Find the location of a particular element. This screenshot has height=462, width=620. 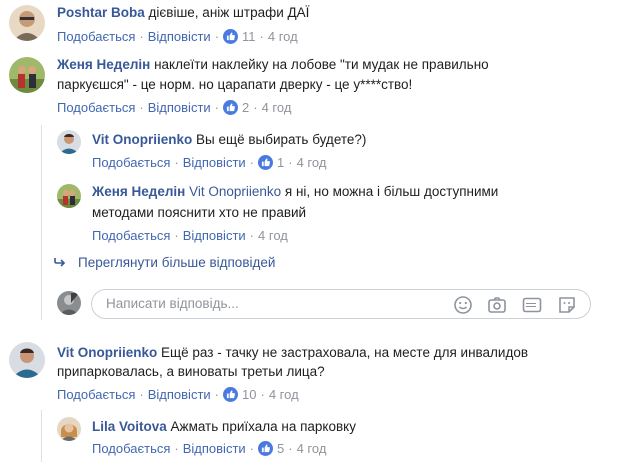

comment-body-line: методами пояснити хто не правий is located at coordinates (199, 212).